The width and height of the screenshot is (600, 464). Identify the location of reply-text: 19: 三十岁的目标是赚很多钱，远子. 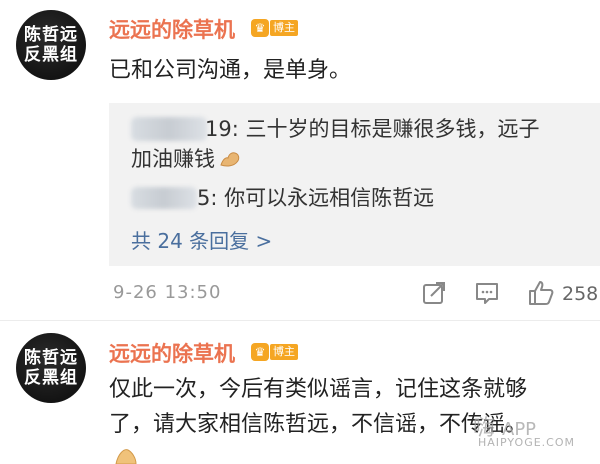
(372, 129).